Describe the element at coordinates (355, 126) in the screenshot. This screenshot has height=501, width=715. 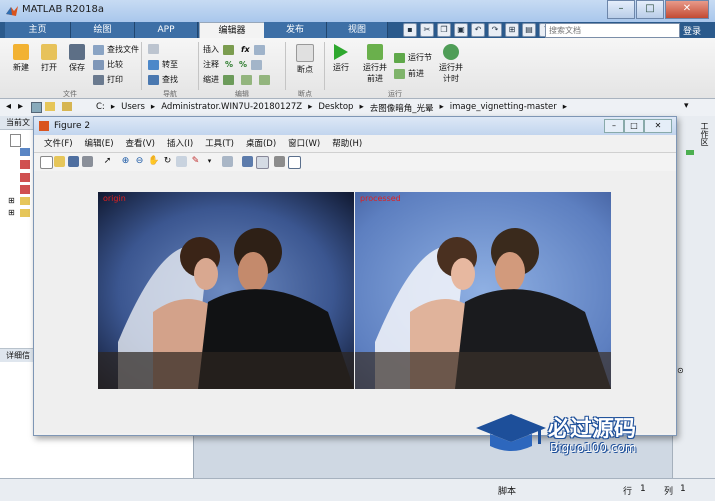
I see `figure-titlebar: Figure 2 – □ ✕` at that location.